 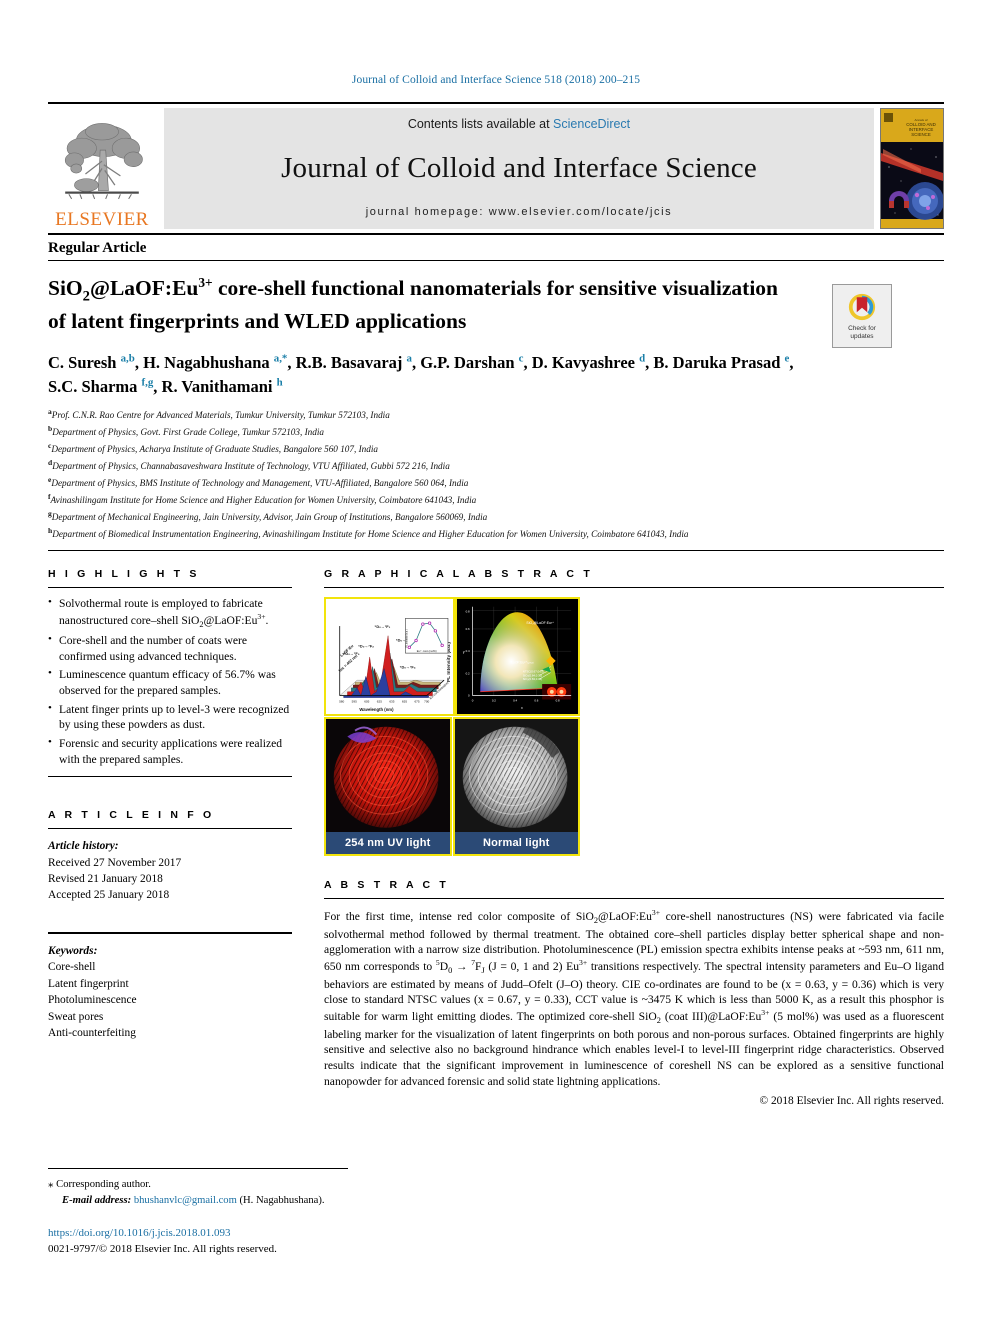 I want to click on title-part-2: @LaOF:Eu, so click(x=144, y=288).